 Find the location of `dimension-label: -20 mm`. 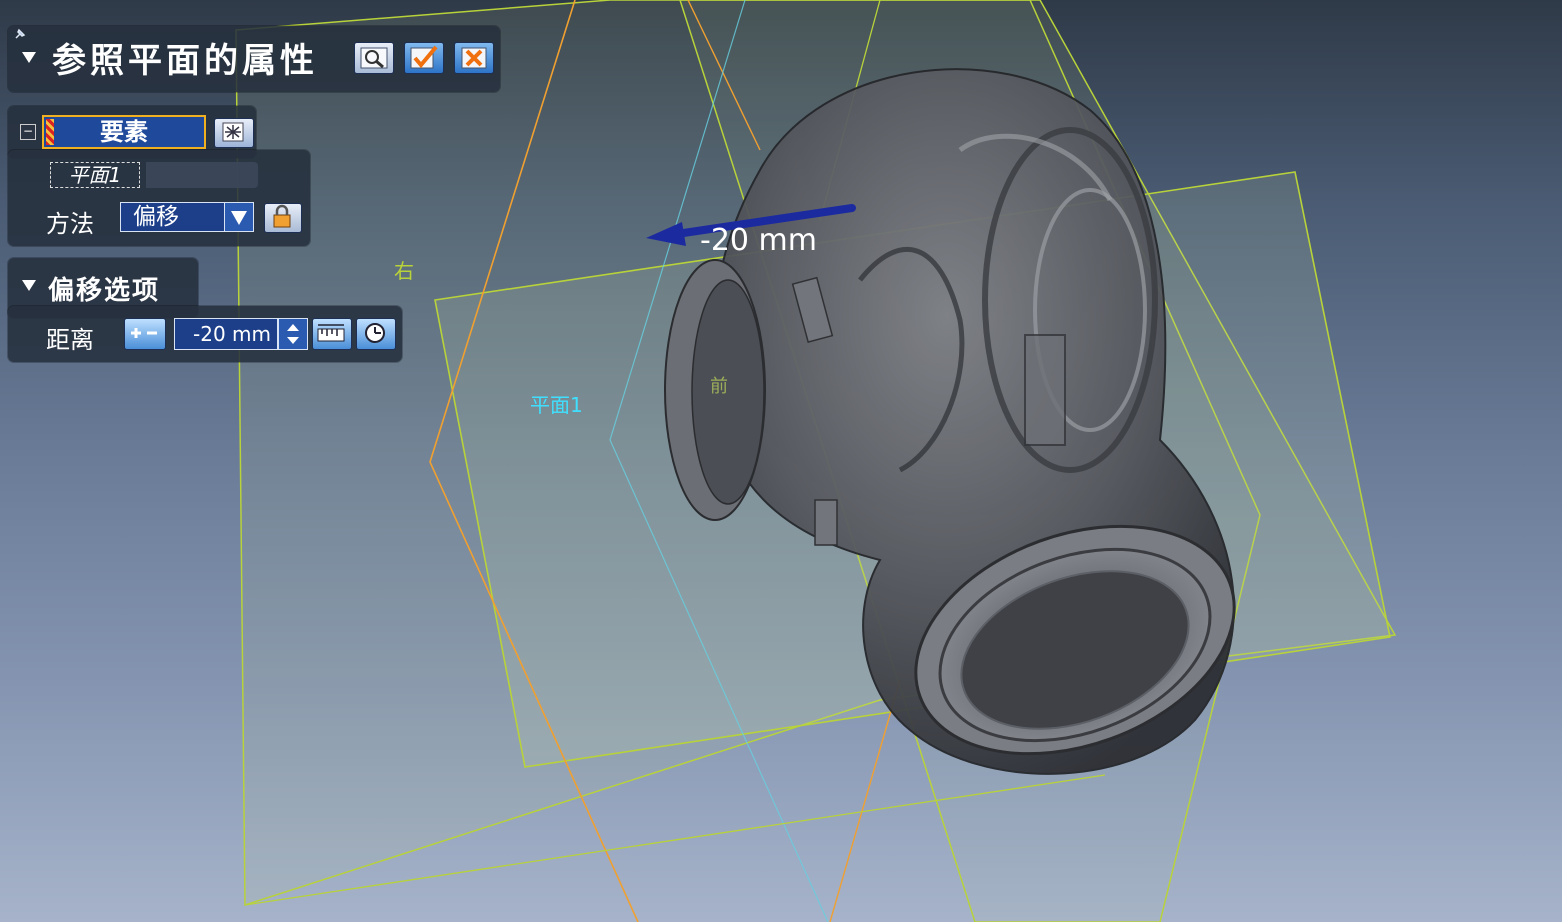

dimension-label: -20 mm is located at coordinates (758, 240).